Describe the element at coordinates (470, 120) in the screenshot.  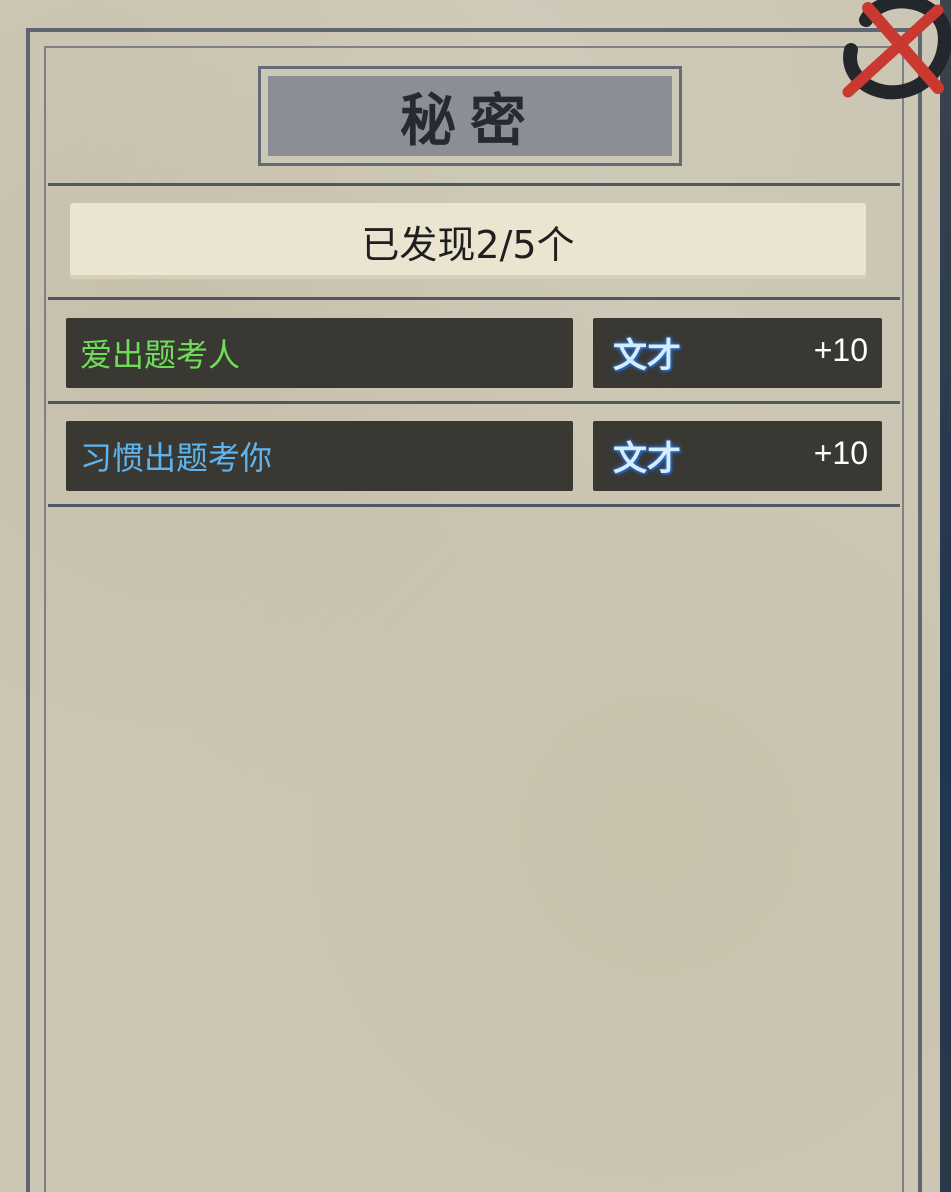
I see `page-title: 秘密` at that location.